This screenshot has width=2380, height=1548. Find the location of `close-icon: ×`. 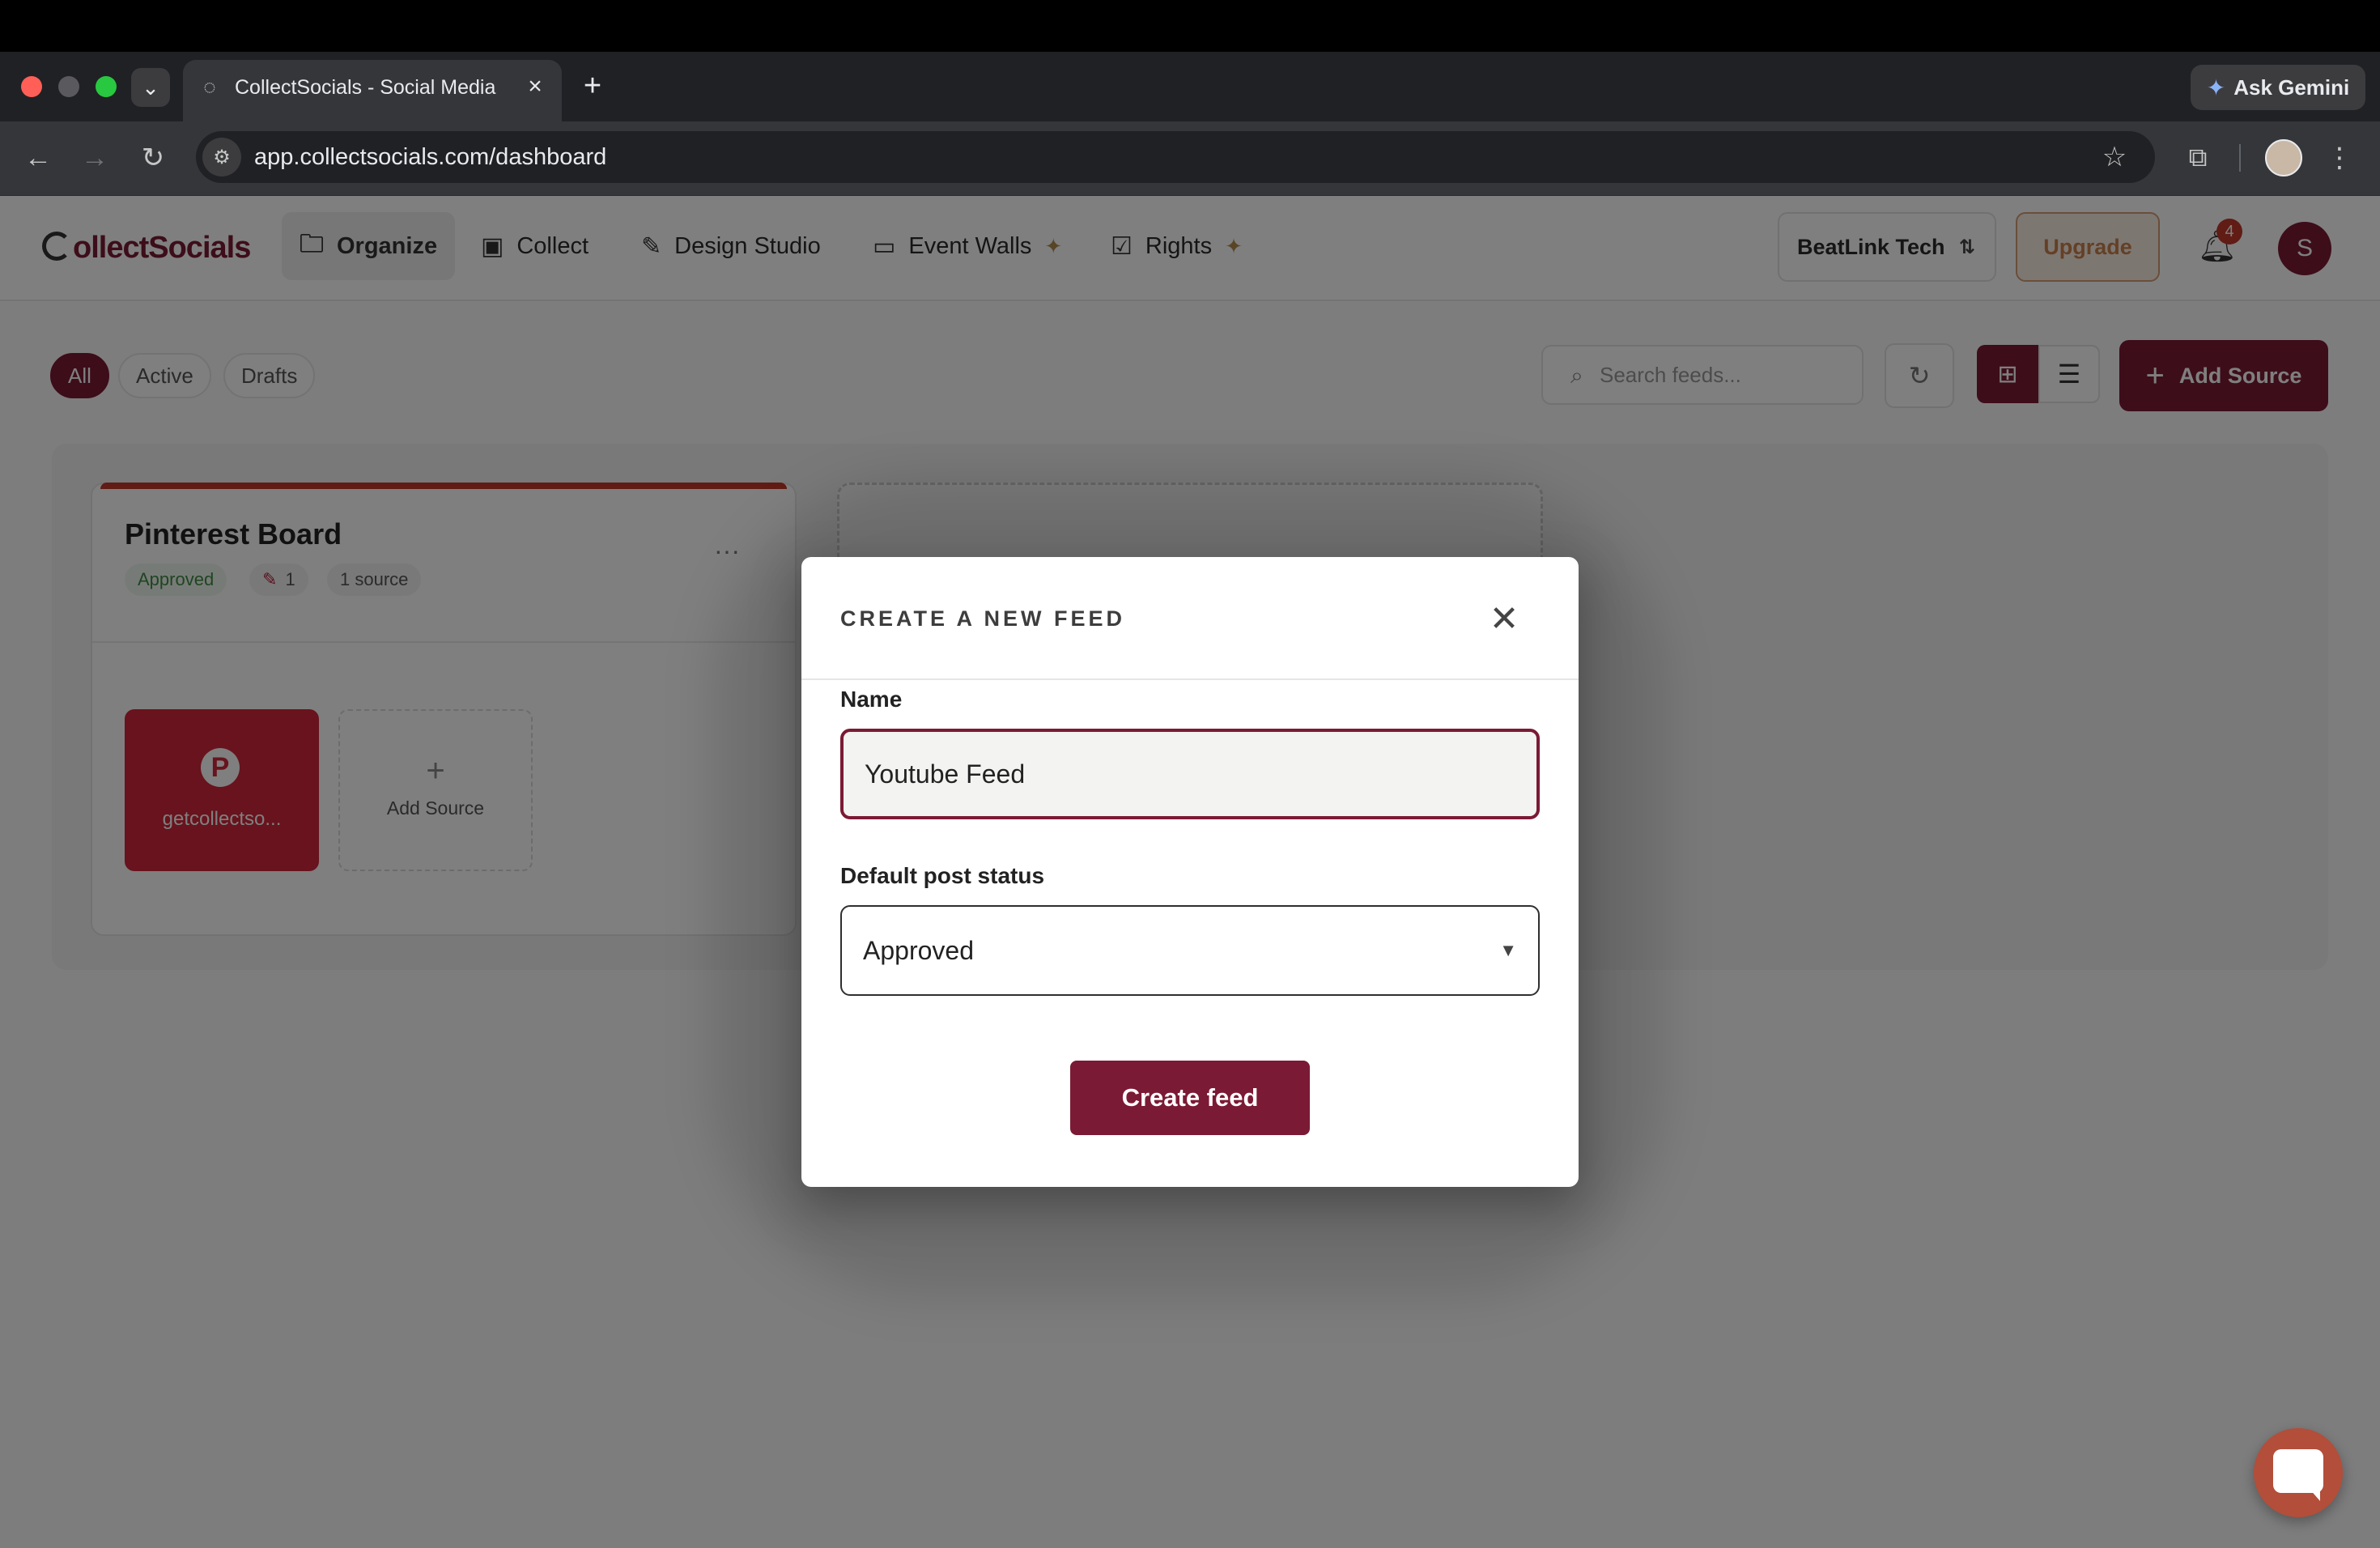

close-icon: × is located at coordinates (535, 87).